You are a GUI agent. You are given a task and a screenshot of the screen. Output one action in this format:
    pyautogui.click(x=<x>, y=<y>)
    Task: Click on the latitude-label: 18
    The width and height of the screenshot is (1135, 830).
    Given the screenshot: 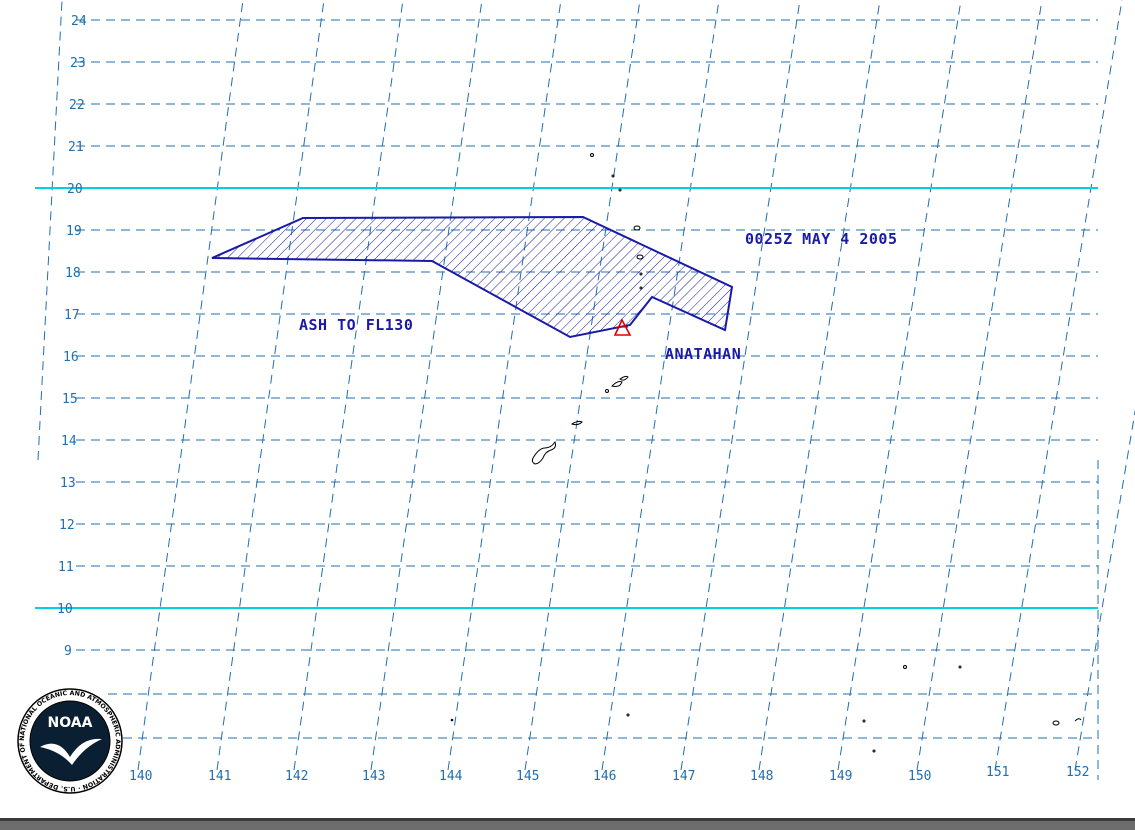 What is the action you would take?
    pyautogui.click(x=73, y=273)
    